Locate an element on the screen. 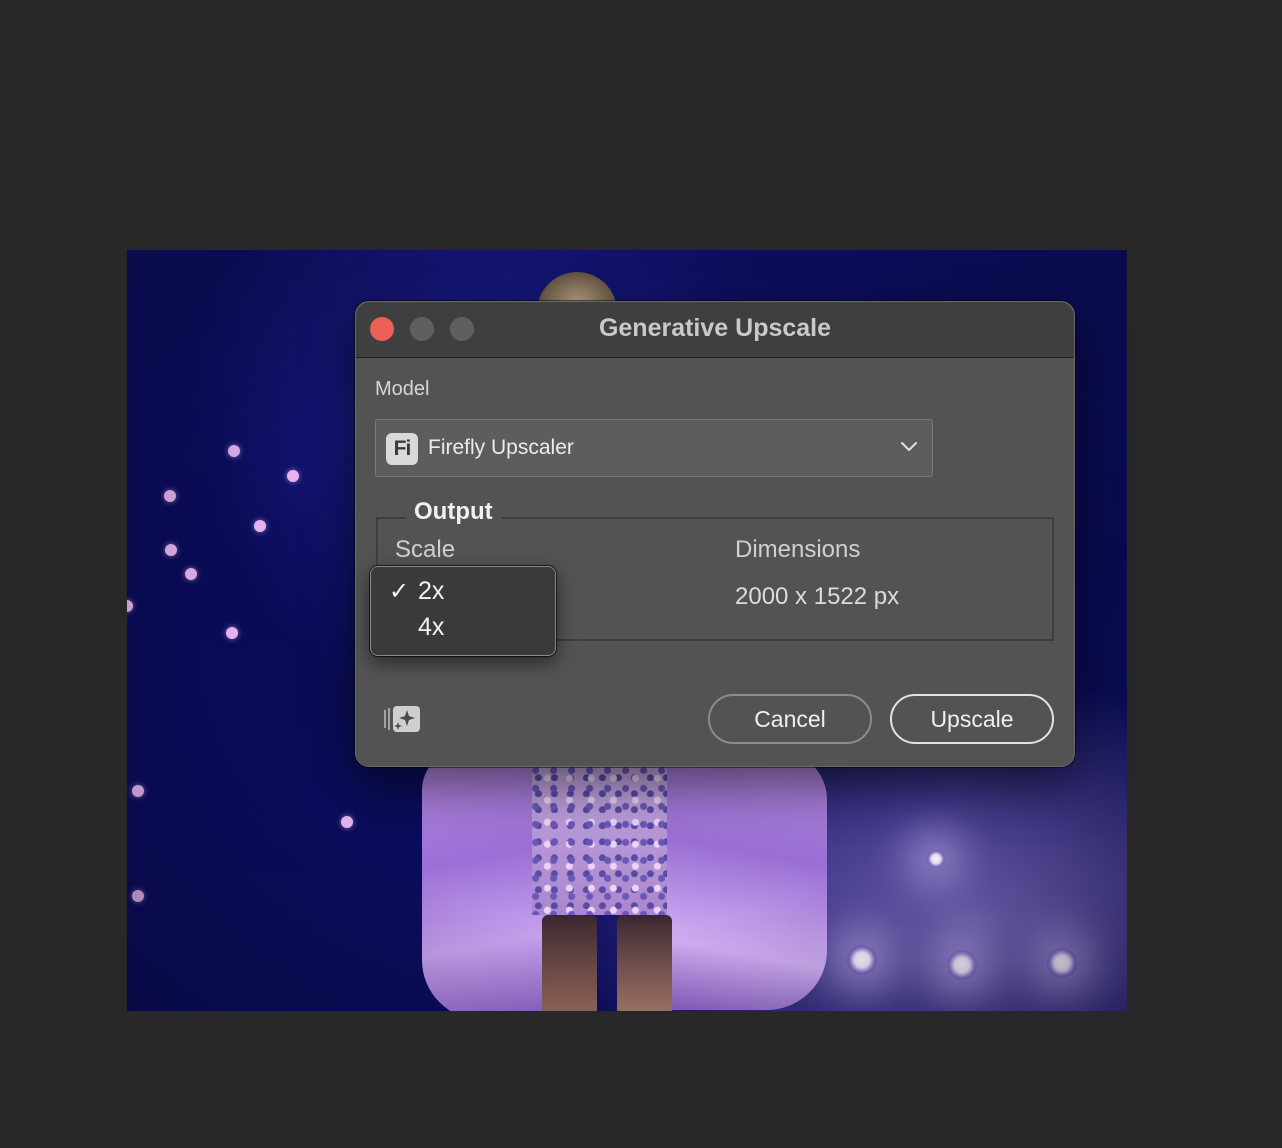  dialog-titlebar: Generative Upscale is located at coordinates (715, 330).